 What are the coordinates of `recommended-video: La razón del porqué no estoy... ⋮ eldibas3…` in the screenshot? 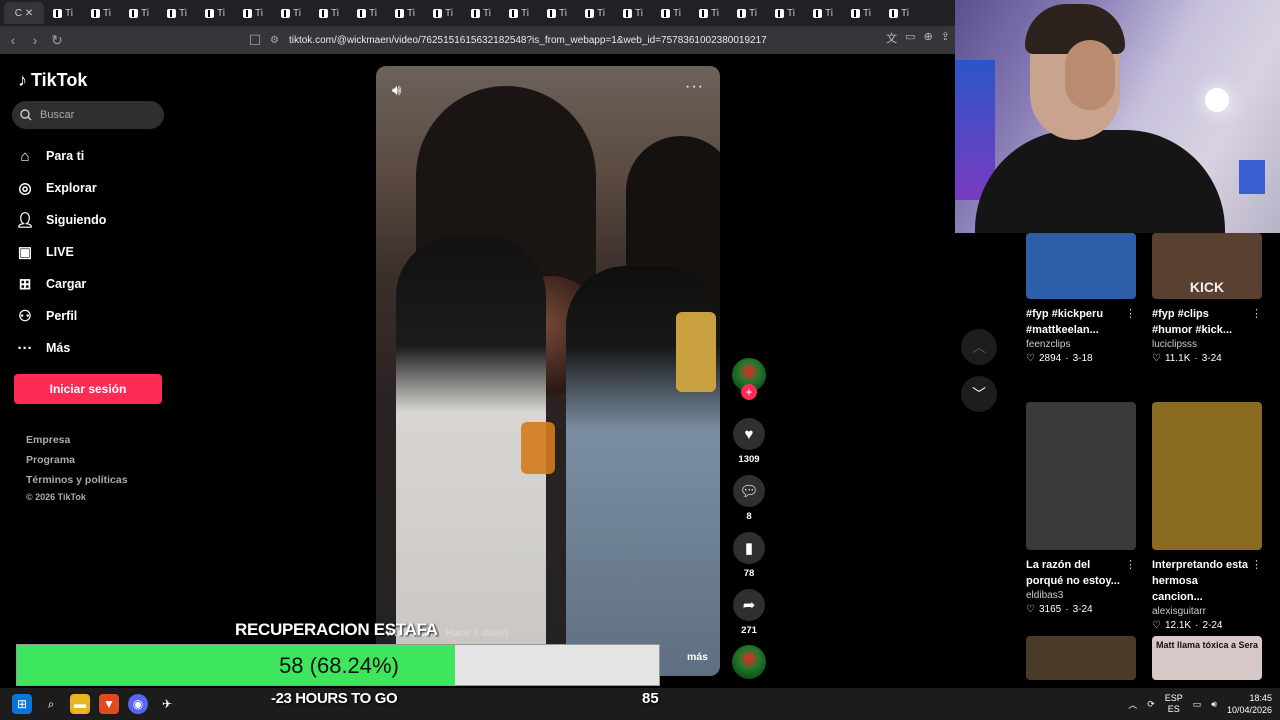 It's located at (1082, 508).